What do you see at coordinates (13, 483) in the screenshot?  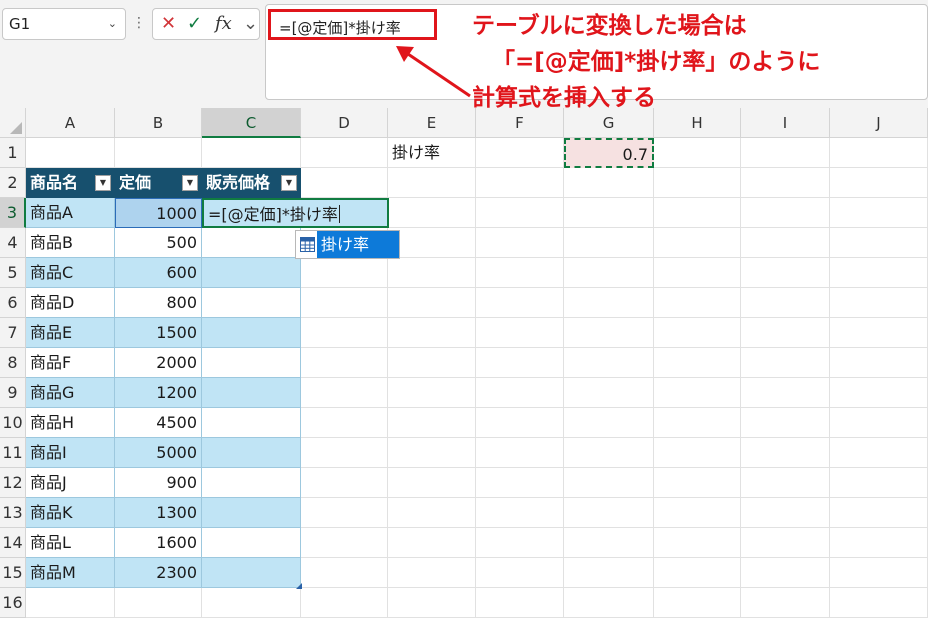 I see `row-header-12: 12` at bounding box center [13, 483].